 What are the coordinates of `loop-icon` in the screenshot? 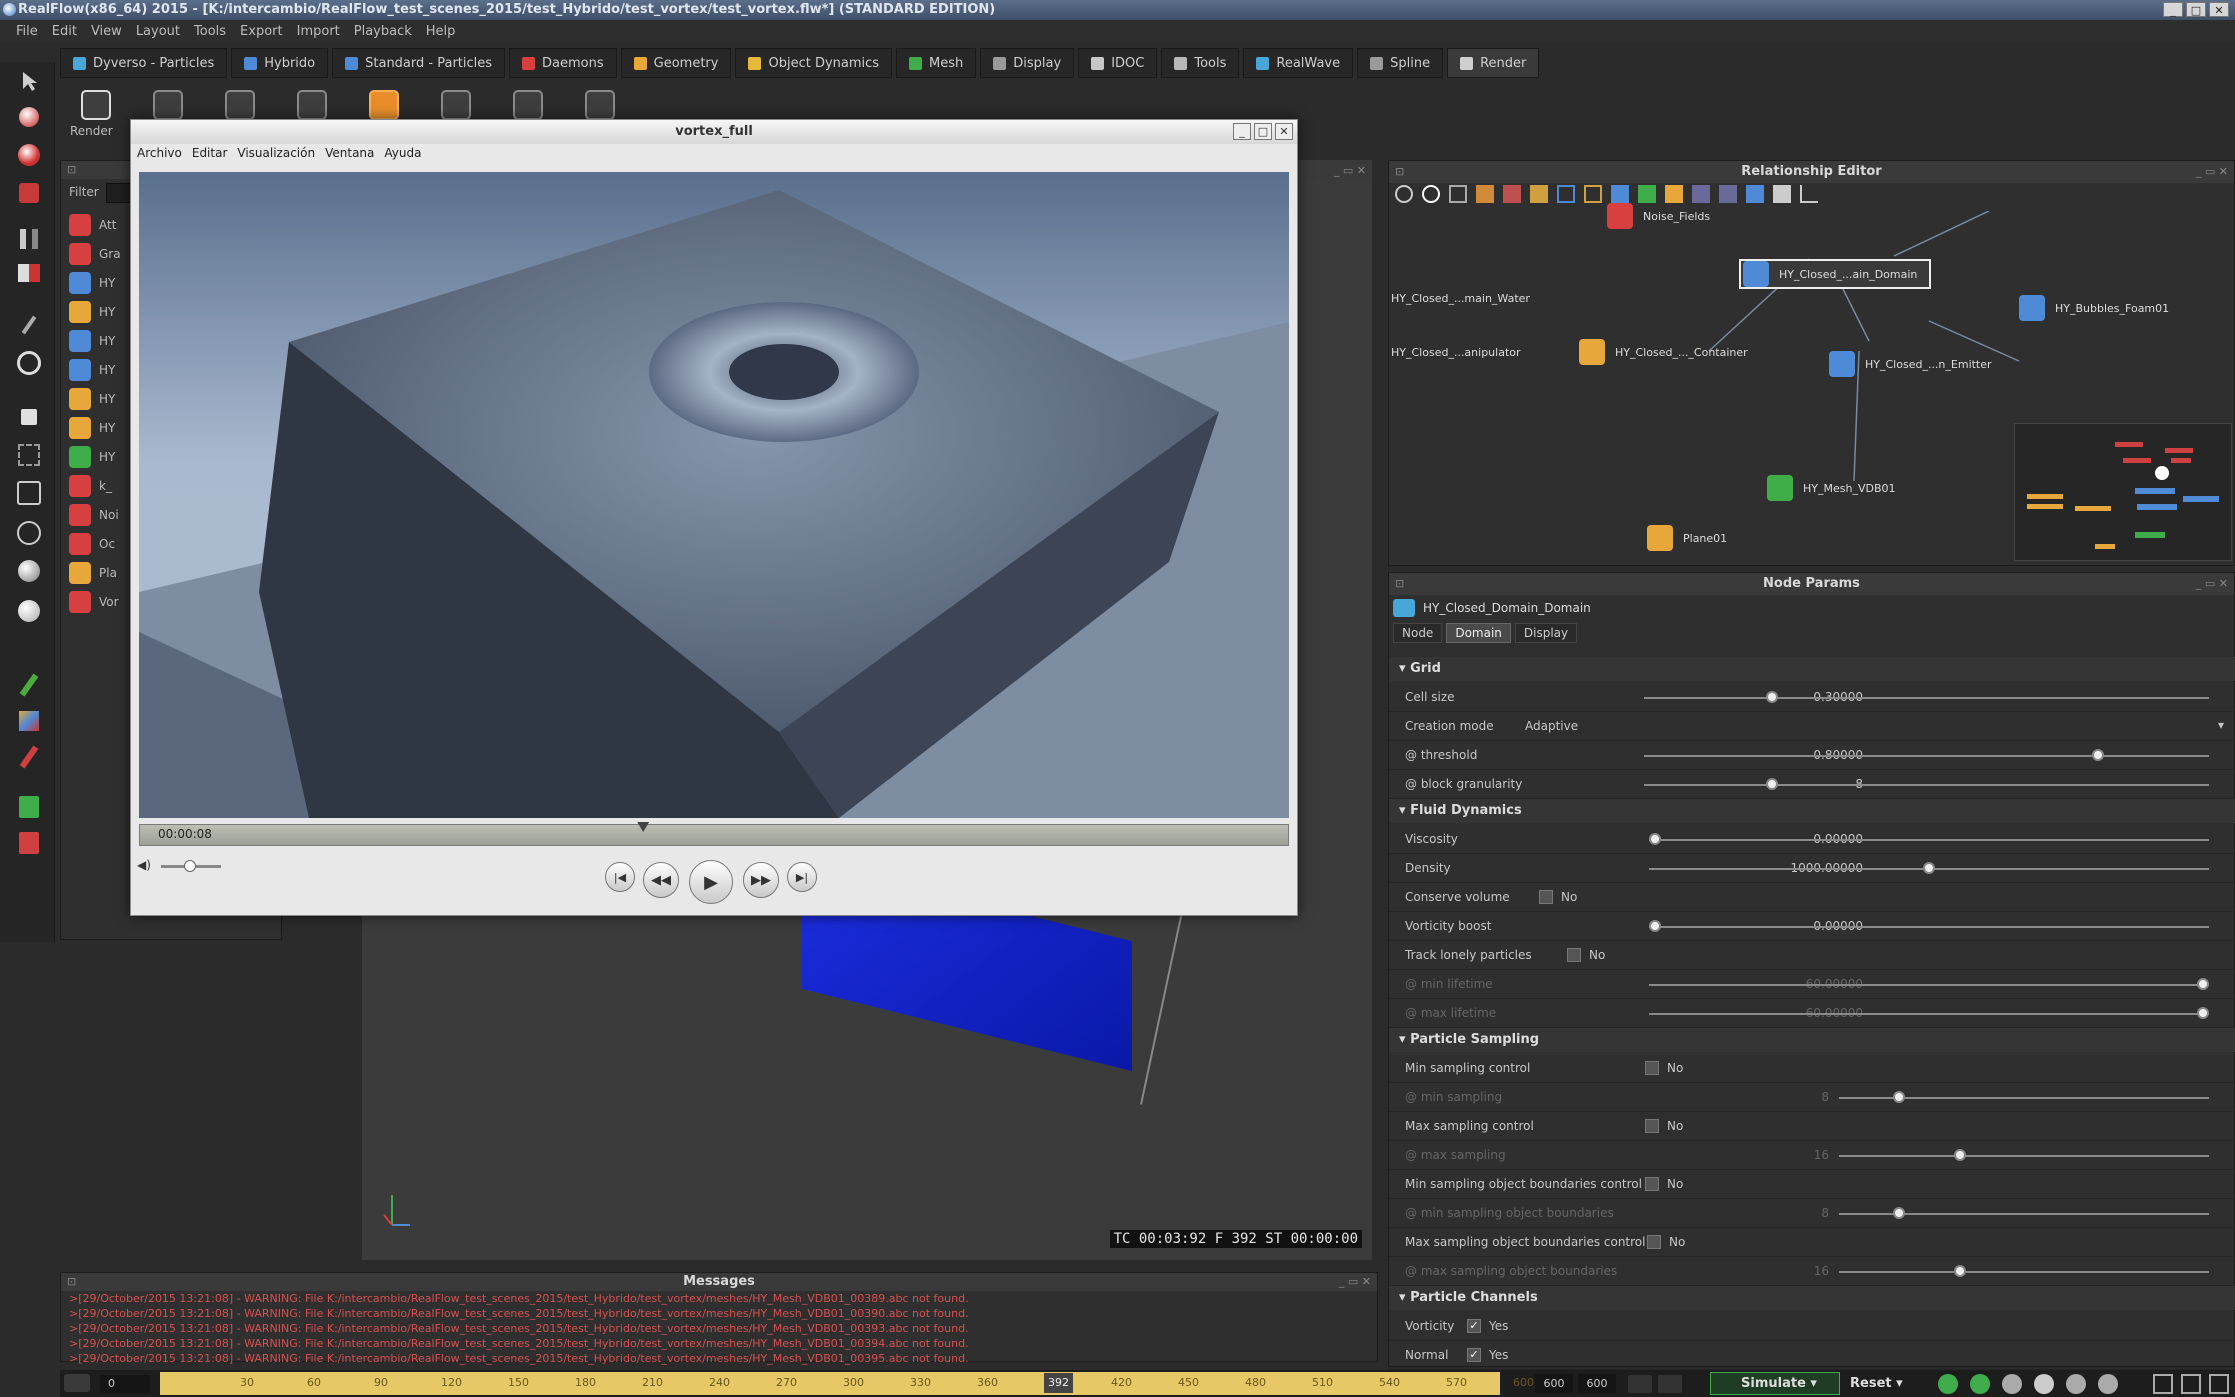 It's located at (2044, 1384).